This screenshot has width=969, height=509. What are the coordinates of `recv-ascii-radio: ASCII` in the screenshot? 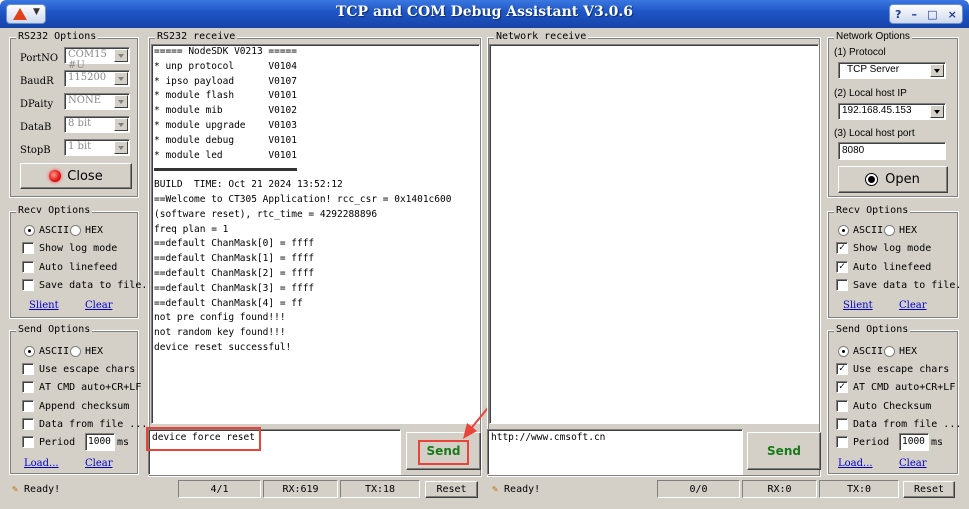 It's located at (46, 230).